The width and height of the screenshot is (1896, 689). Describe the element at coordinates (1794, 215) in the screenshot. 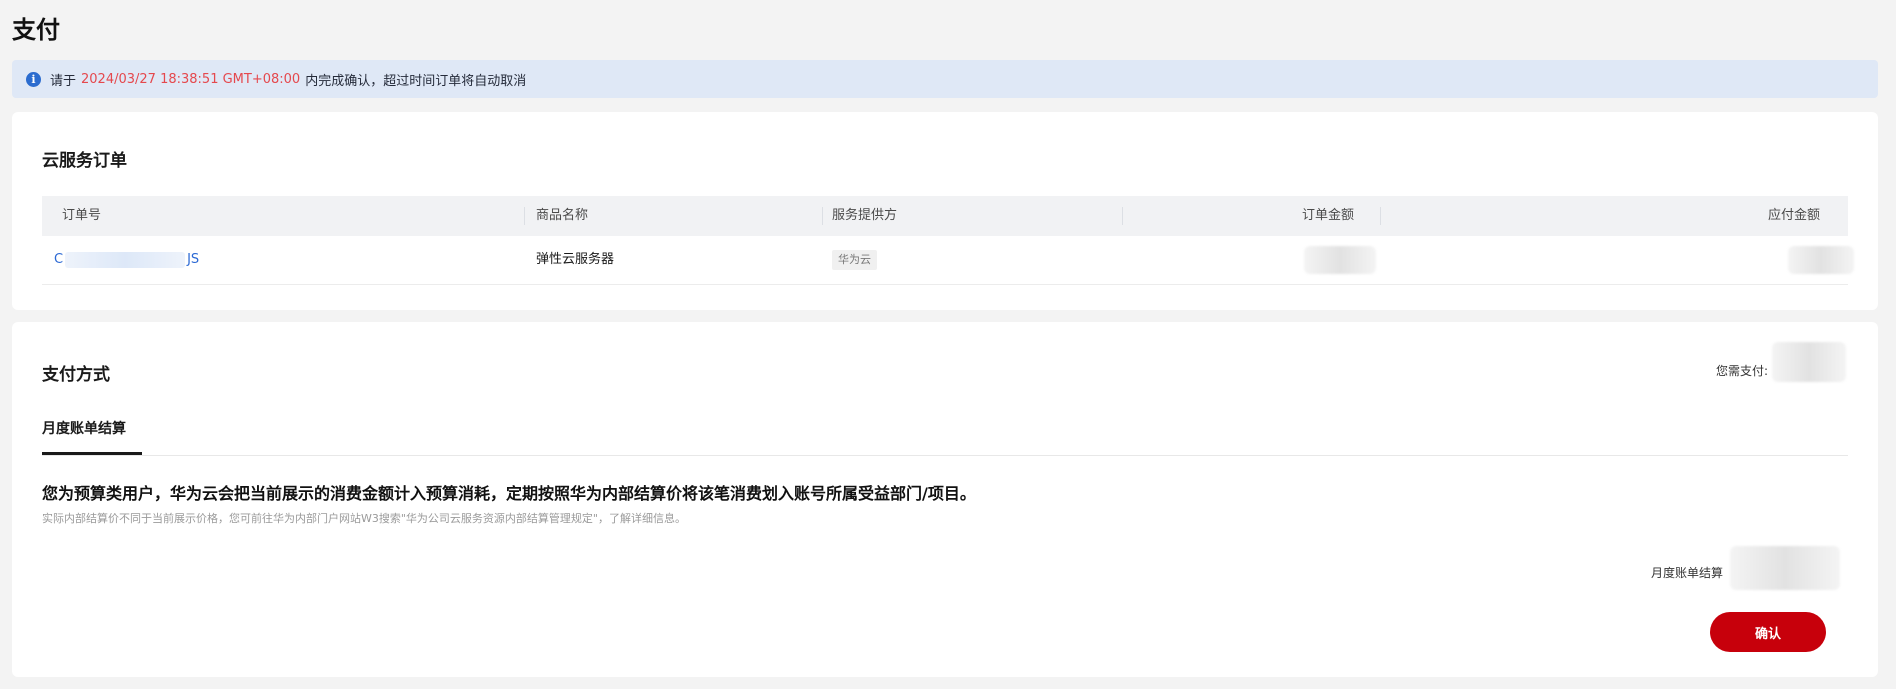

I see `column-payable-amount: 应付金额` at that location.